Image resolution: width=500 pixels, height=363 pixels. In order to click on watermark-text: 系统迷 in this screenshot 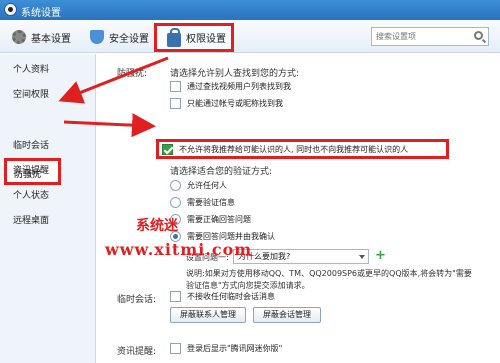, I will do `click(157, 226)`.